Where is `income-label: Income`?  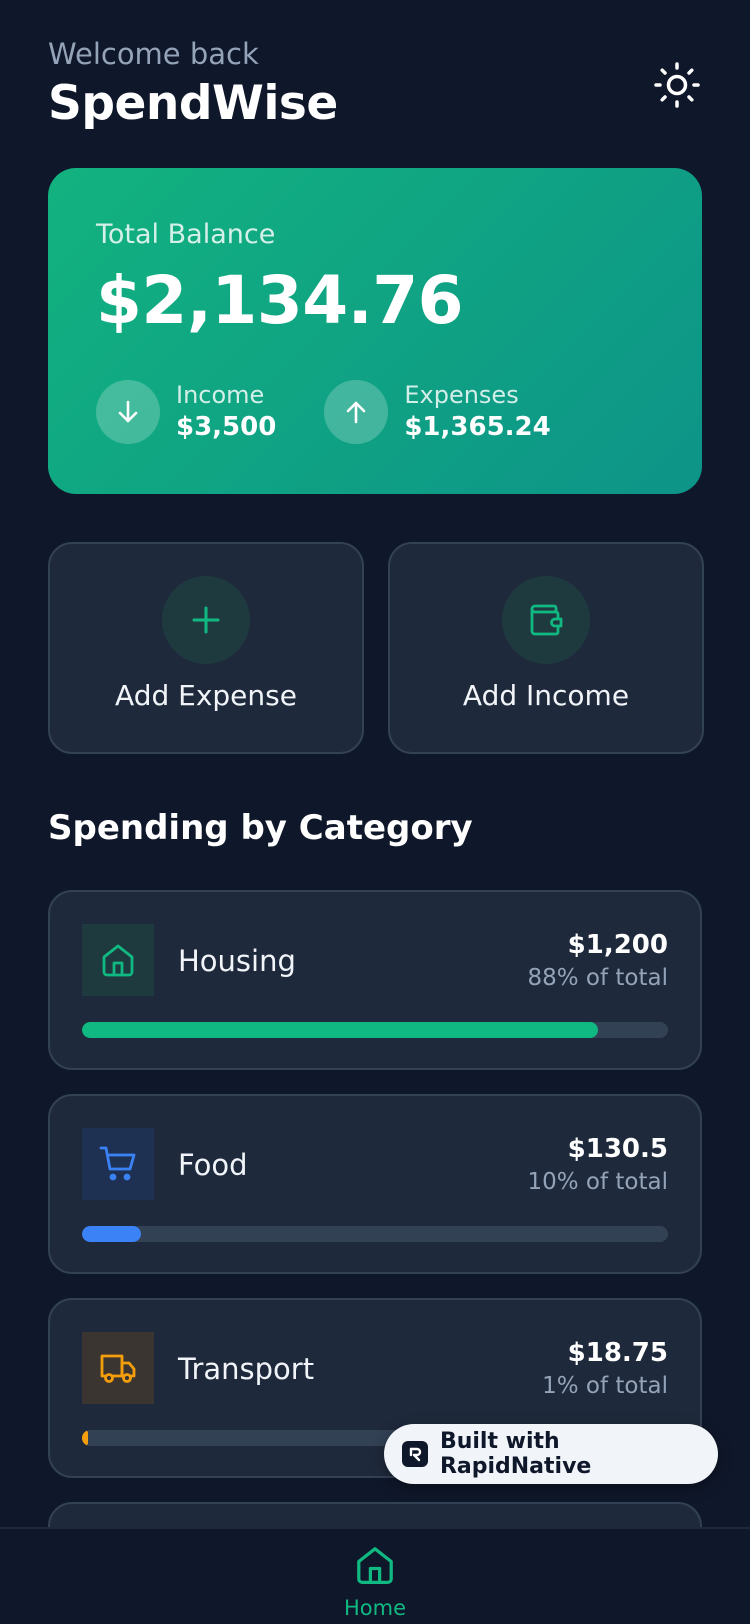
income-label: Income is located at coordinates (220, 395).